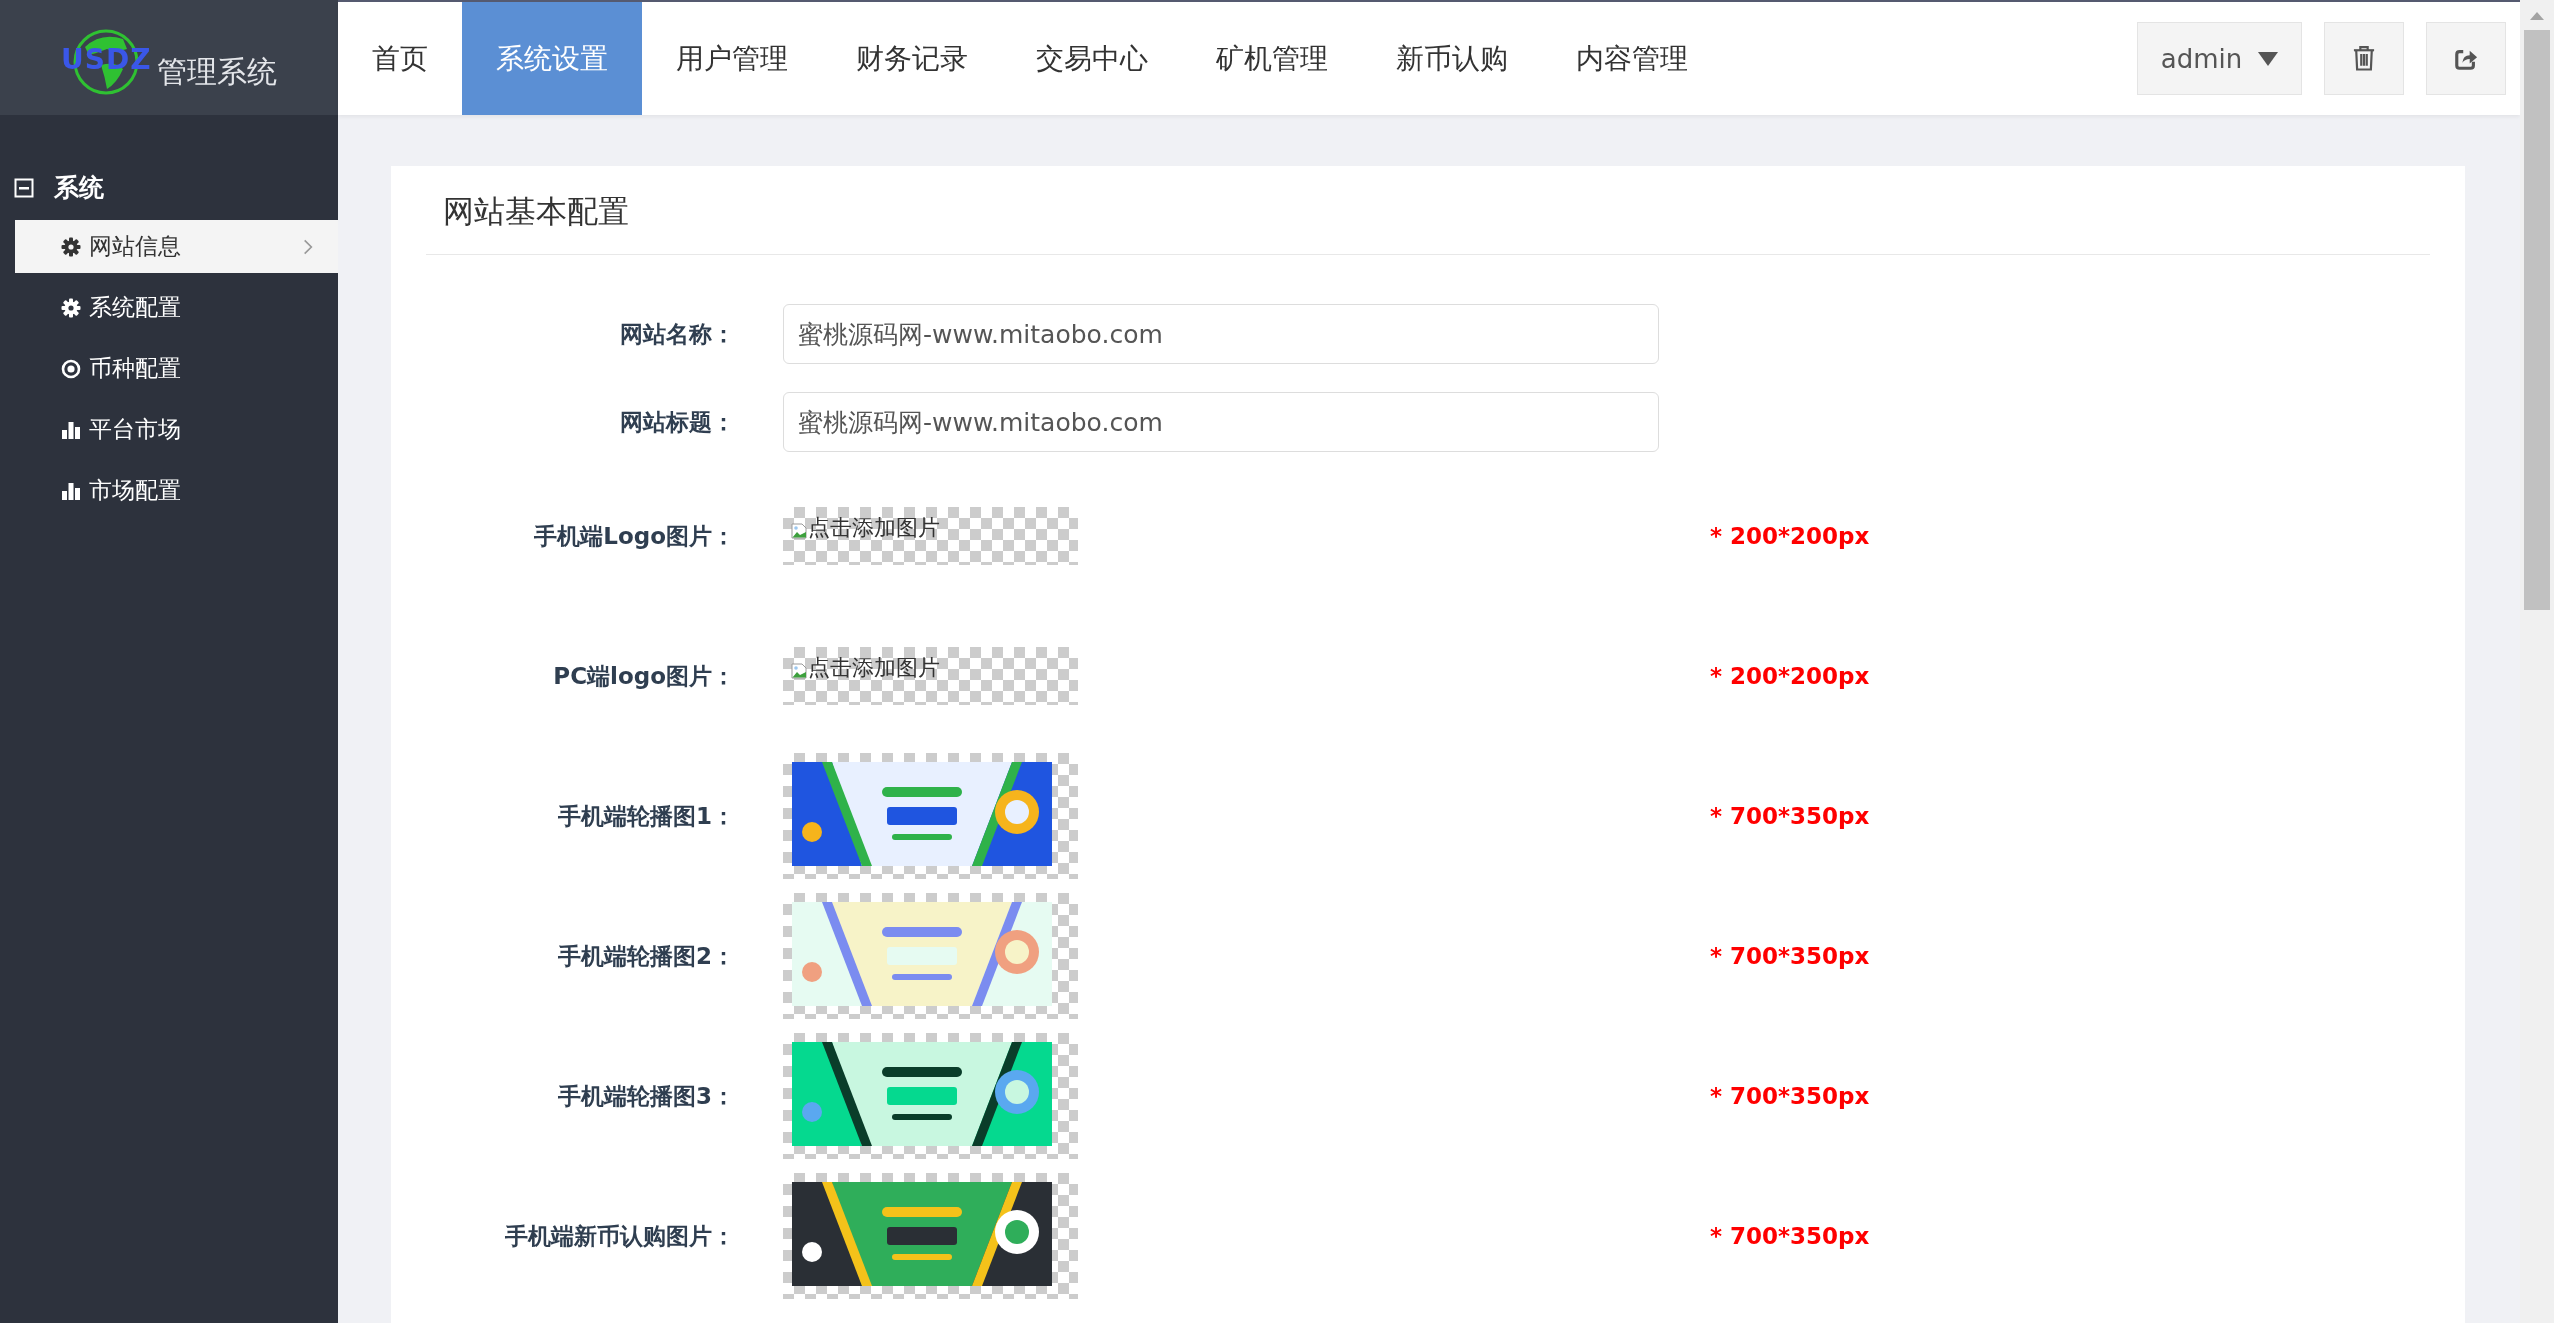  What do you see at coordinates (2268, 58) in the screenshot?
I see `caret-icon` at bounding box center [2268, 58].